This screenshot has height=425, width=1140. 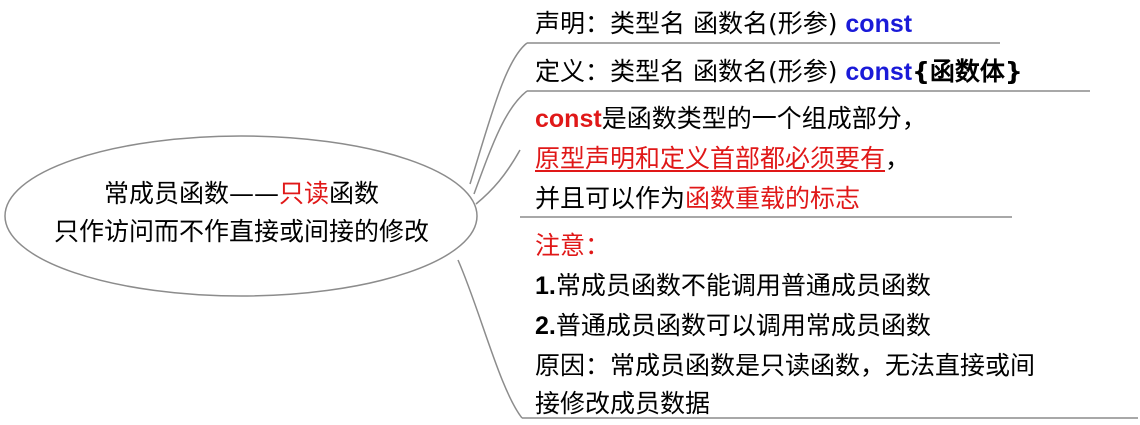 I want to click on central-topic-highlight: 只读, so click(x=303, y=193).